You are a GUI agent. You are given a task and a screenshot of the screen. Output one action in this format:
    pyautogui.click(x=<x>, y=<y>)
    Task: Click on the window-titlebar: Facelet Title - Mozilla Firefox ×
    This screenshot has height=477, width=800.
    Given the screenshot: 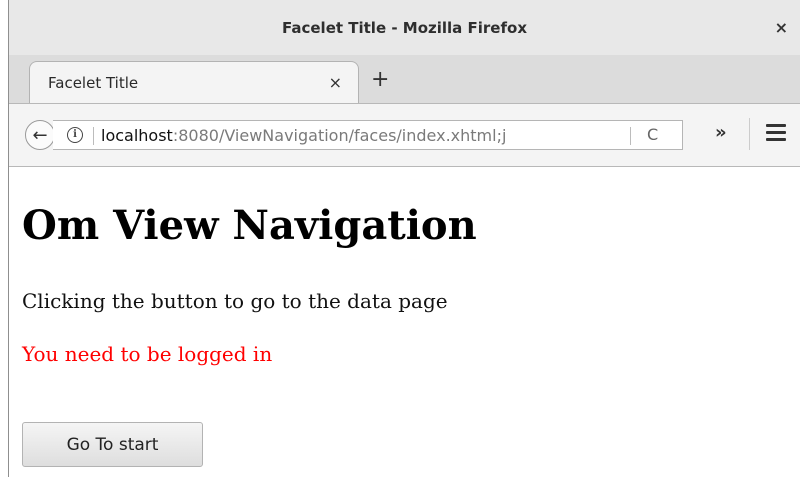 What is the action you would take?
    pyautogui.click(x=404, y=27)
    